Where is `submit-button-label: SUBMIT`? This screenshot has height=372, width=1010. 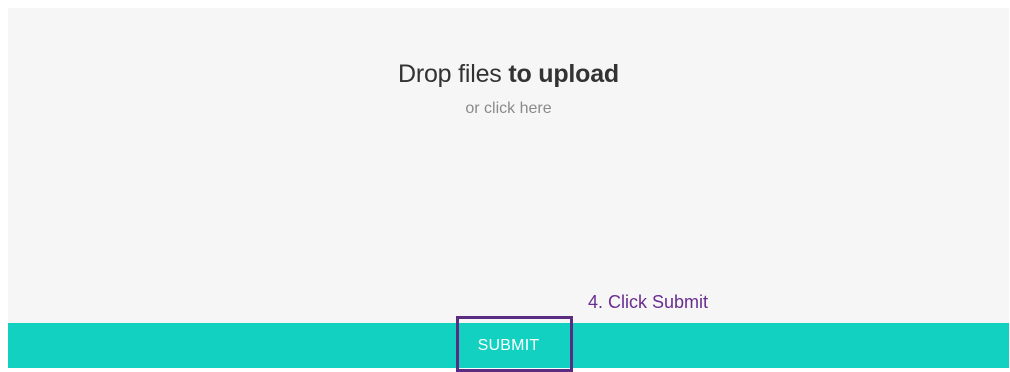
submit-button-label: SUBMIT is located at coordinates (508, 345).